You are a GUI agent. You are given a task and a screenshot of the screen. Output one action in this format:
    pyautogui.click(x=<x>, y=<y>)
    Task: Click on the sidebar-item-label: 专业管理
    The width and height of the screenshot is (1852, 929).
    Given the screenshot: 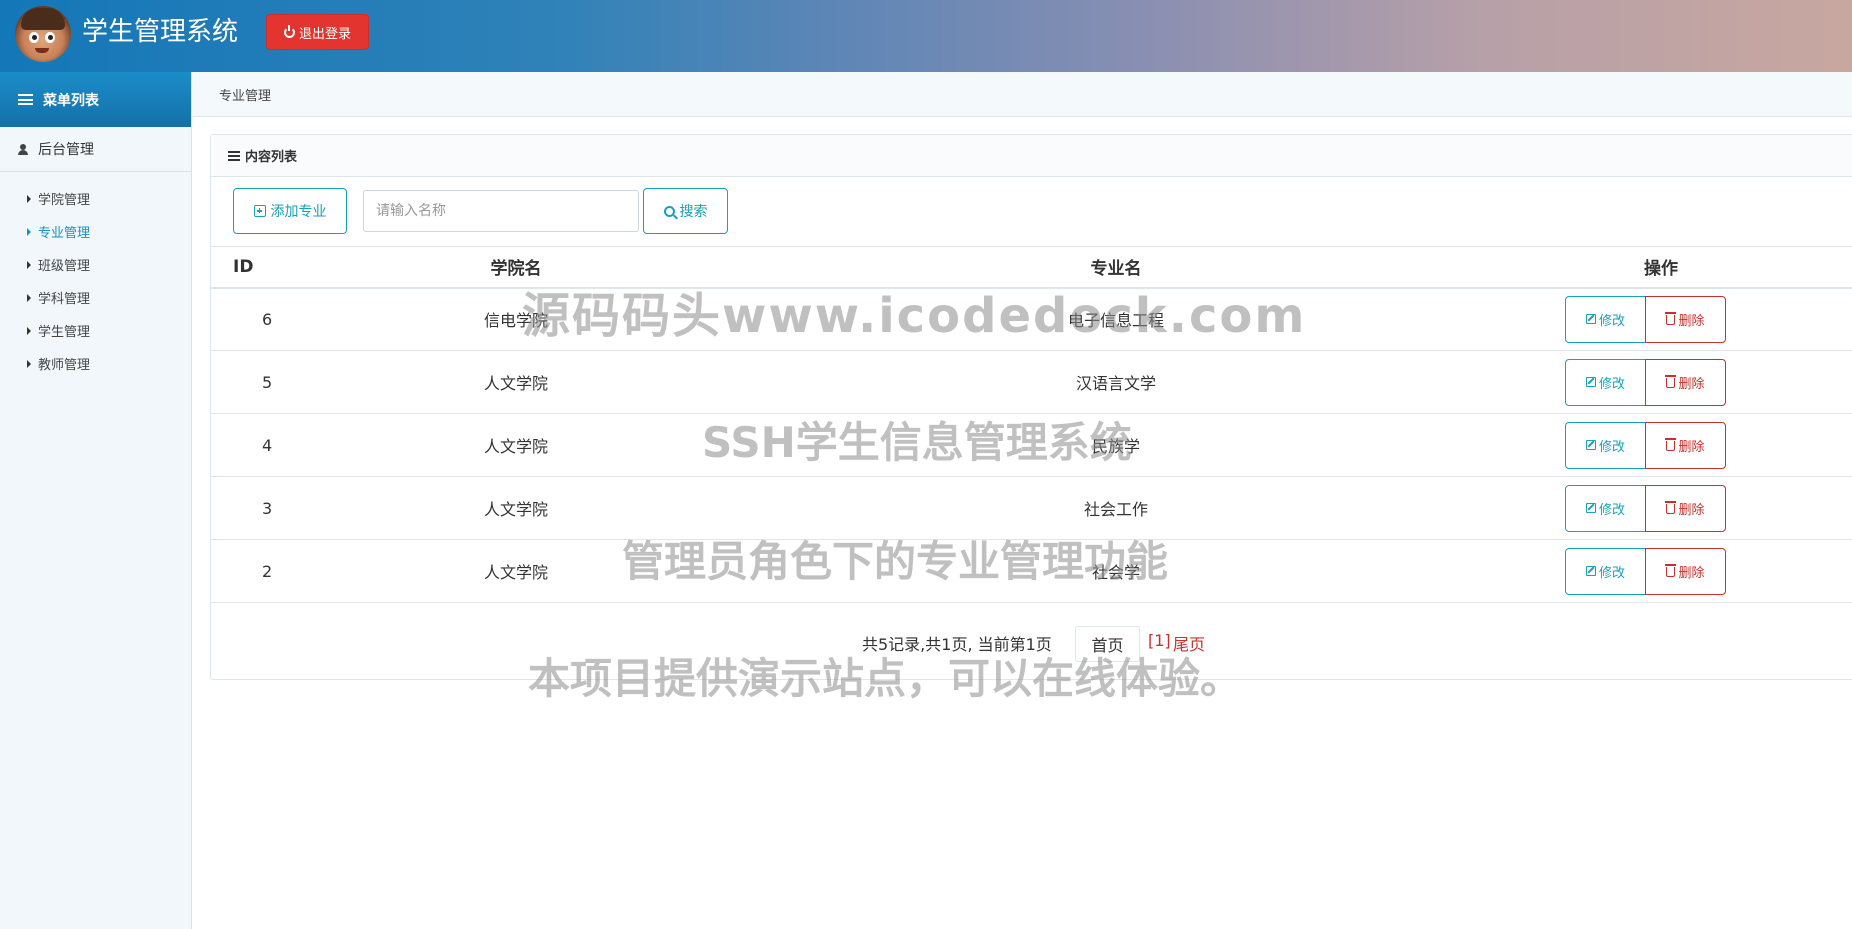 What is the action you would take?
    pyautogui.click(x=64, y=233)
    